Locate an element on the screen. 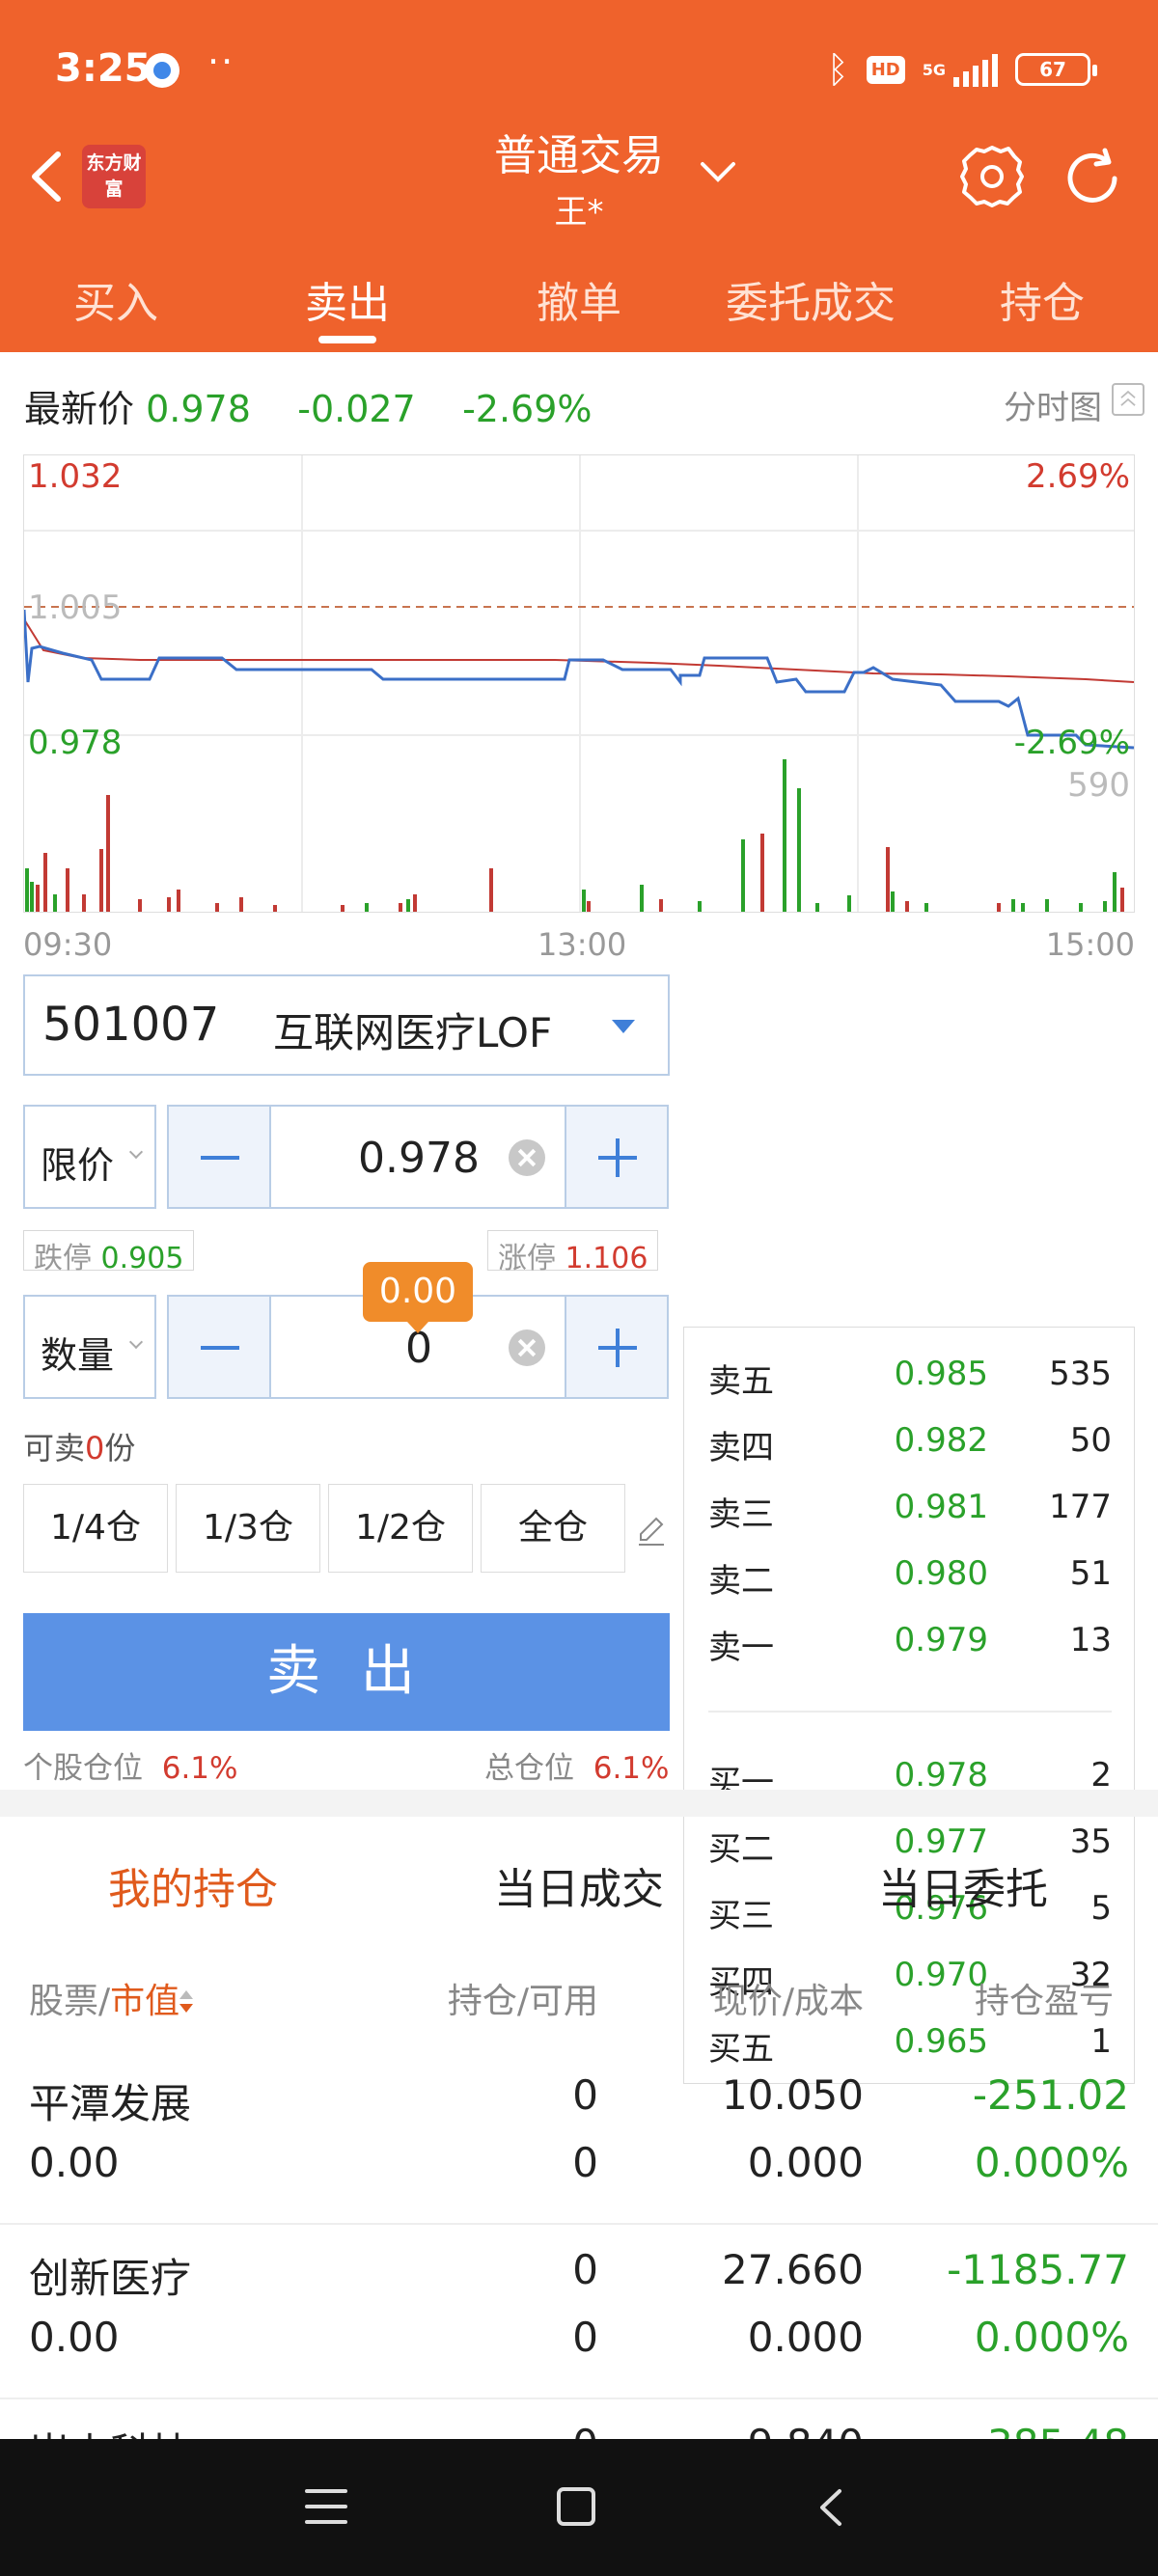 This screenshot has height=2576, width=1158. holding-pnl: -251.02 is located at coordinates (1050, 2095).